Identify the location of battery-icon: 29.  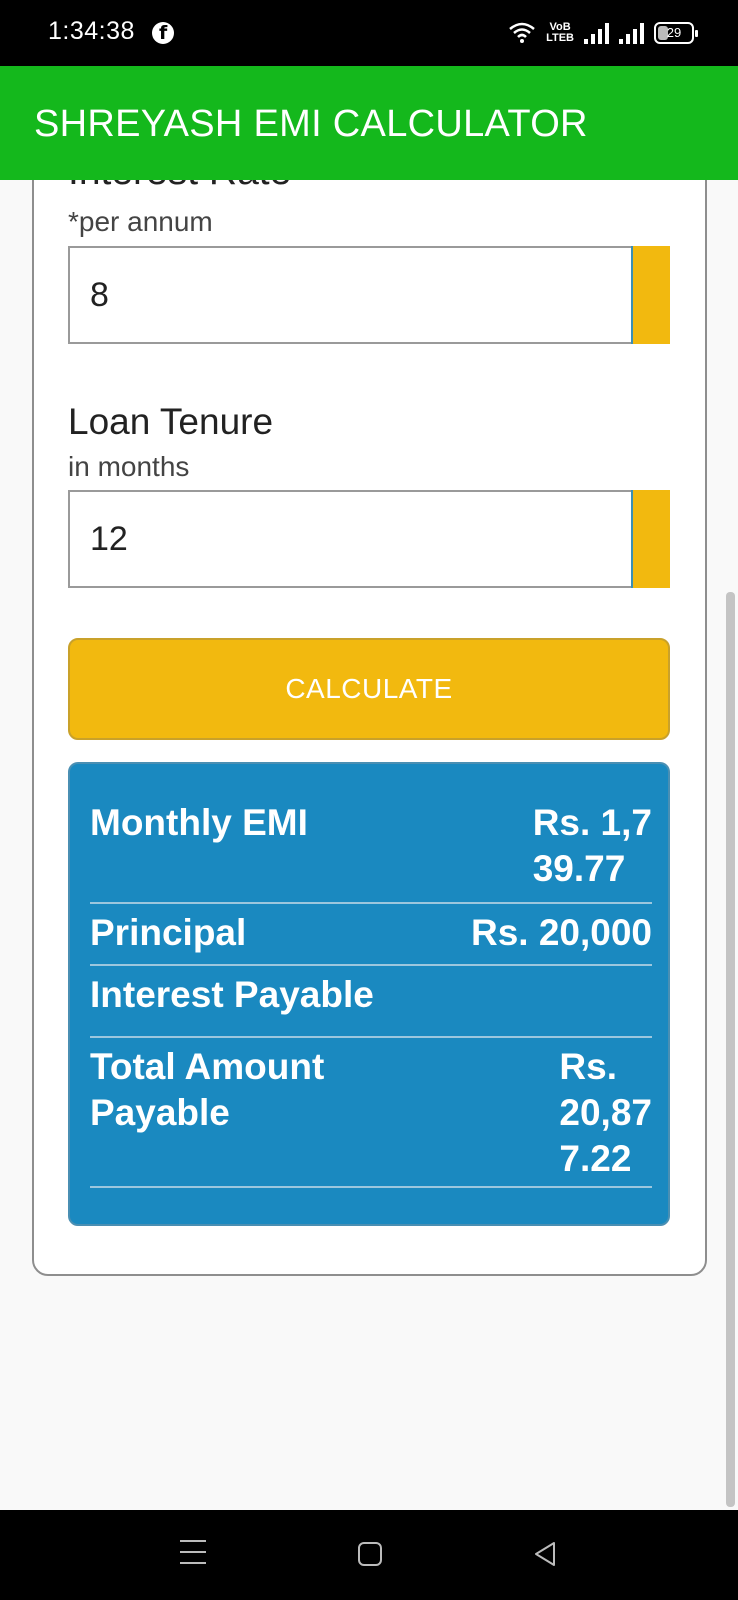
(676, 33).